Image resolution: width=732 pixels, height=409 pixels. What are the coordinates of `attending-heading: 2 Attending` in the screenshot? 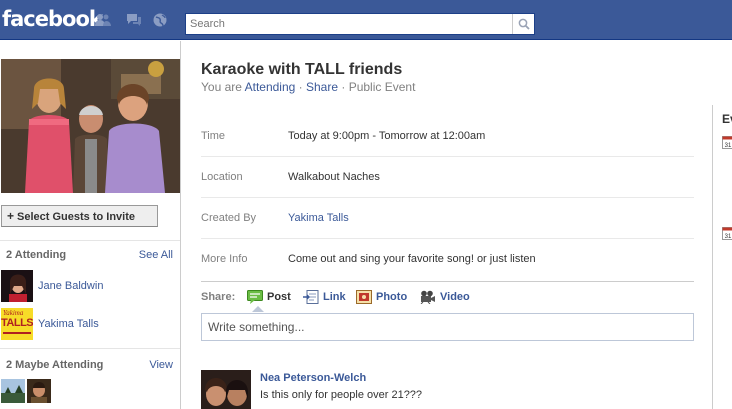 It's located at (36, 255).